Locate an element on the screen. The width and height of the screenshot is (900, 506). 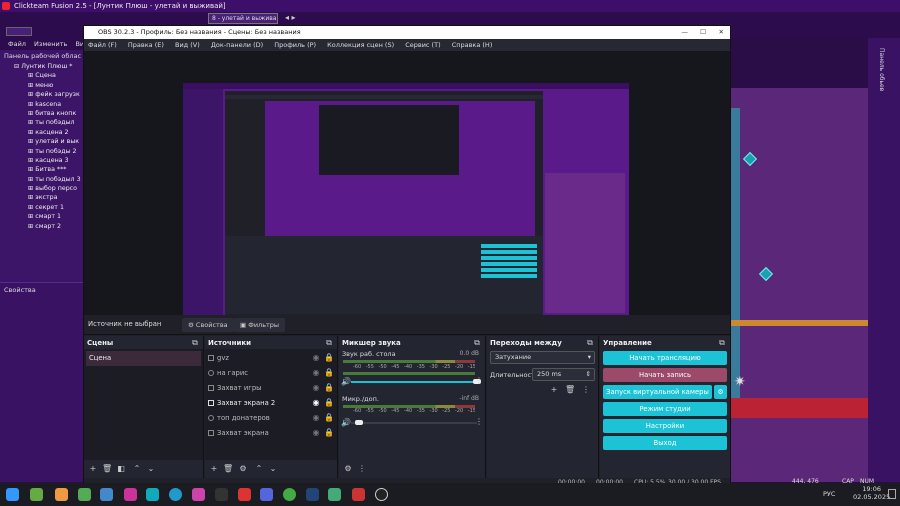
tree-item: ⊞ касцена 3 is located at coordinates (48, 160).